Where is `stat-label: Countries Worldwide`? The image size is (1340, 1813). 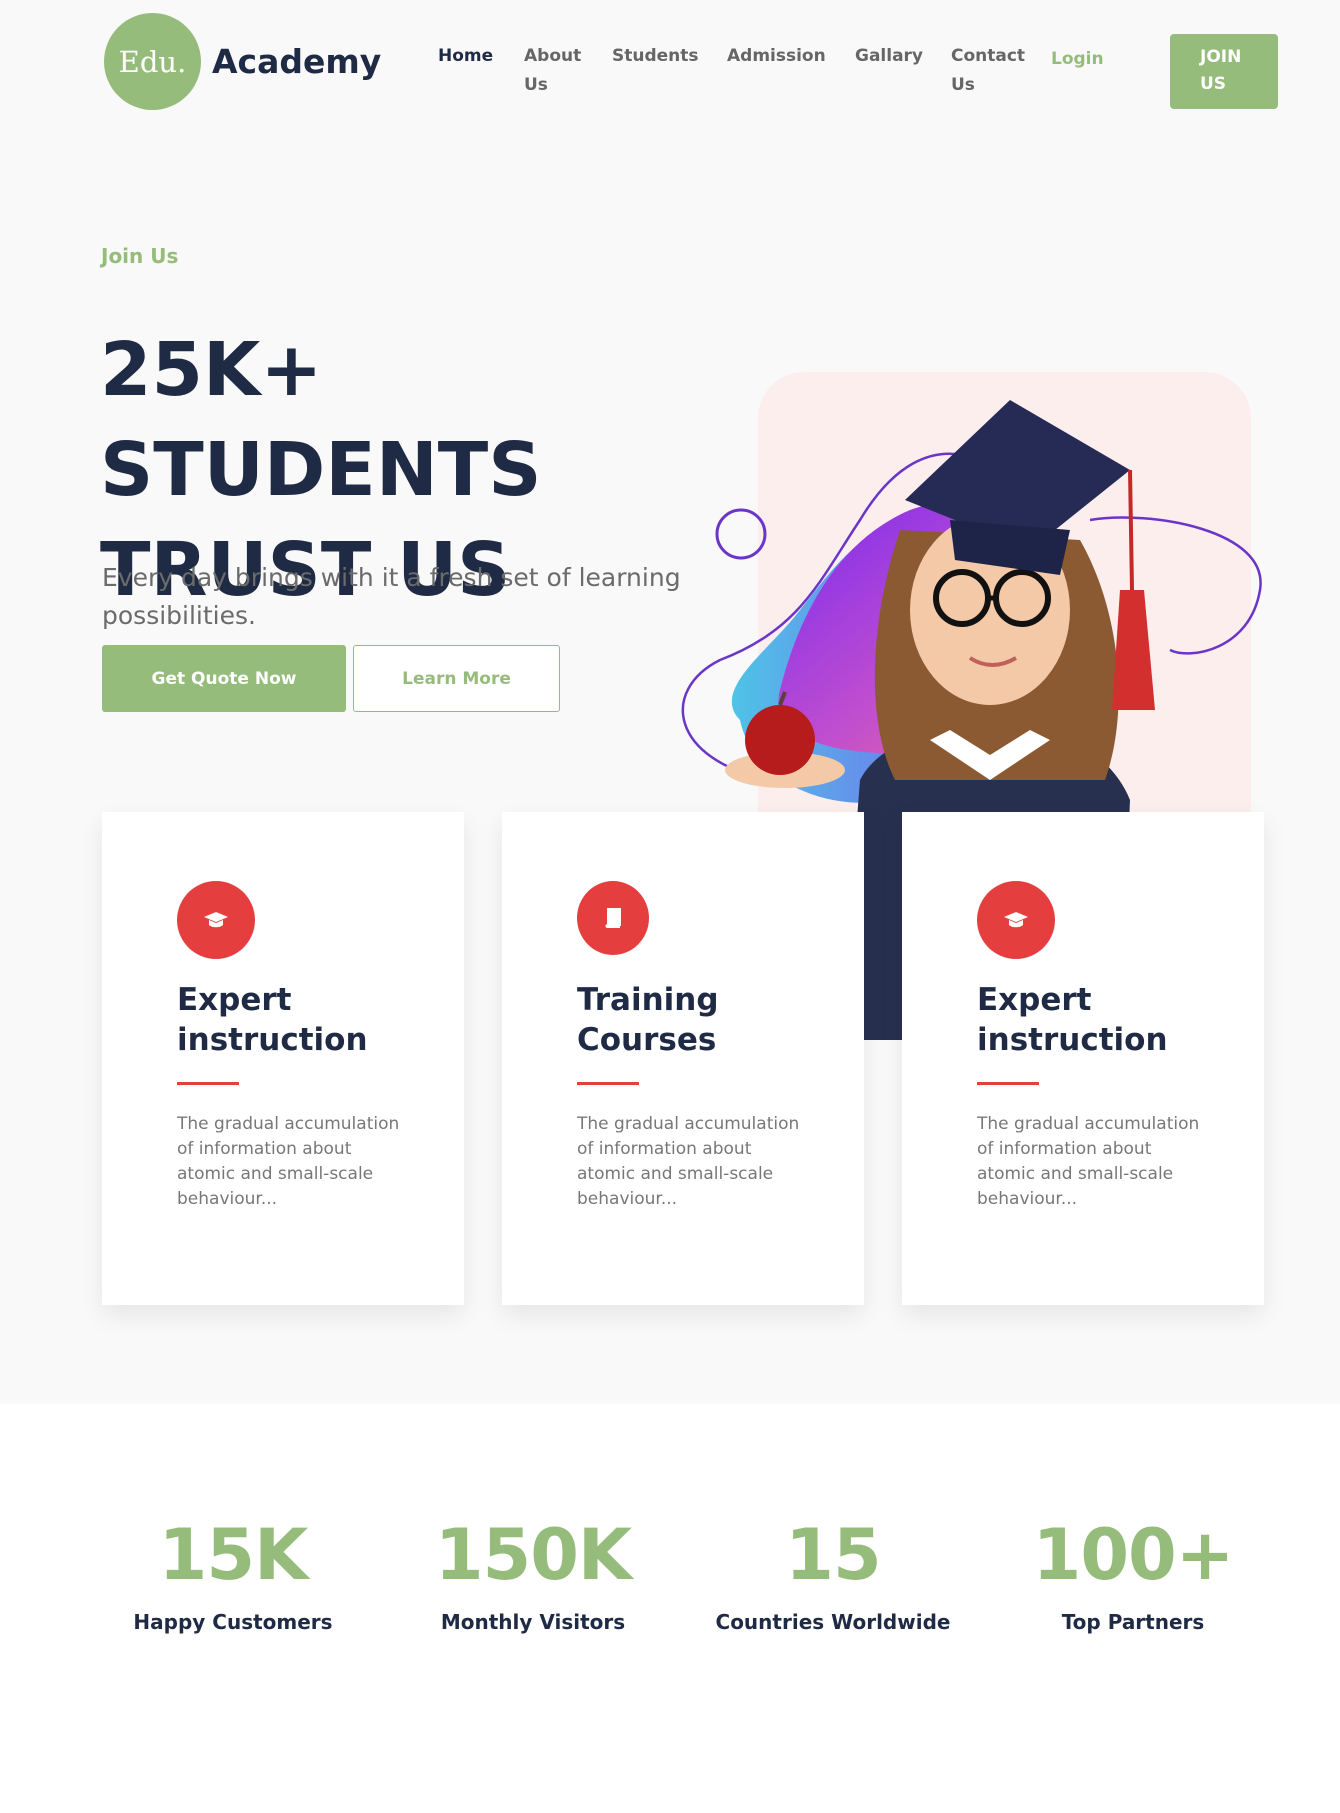
stat-label: Countries Worldwide is located at coordinates (833, 1622).